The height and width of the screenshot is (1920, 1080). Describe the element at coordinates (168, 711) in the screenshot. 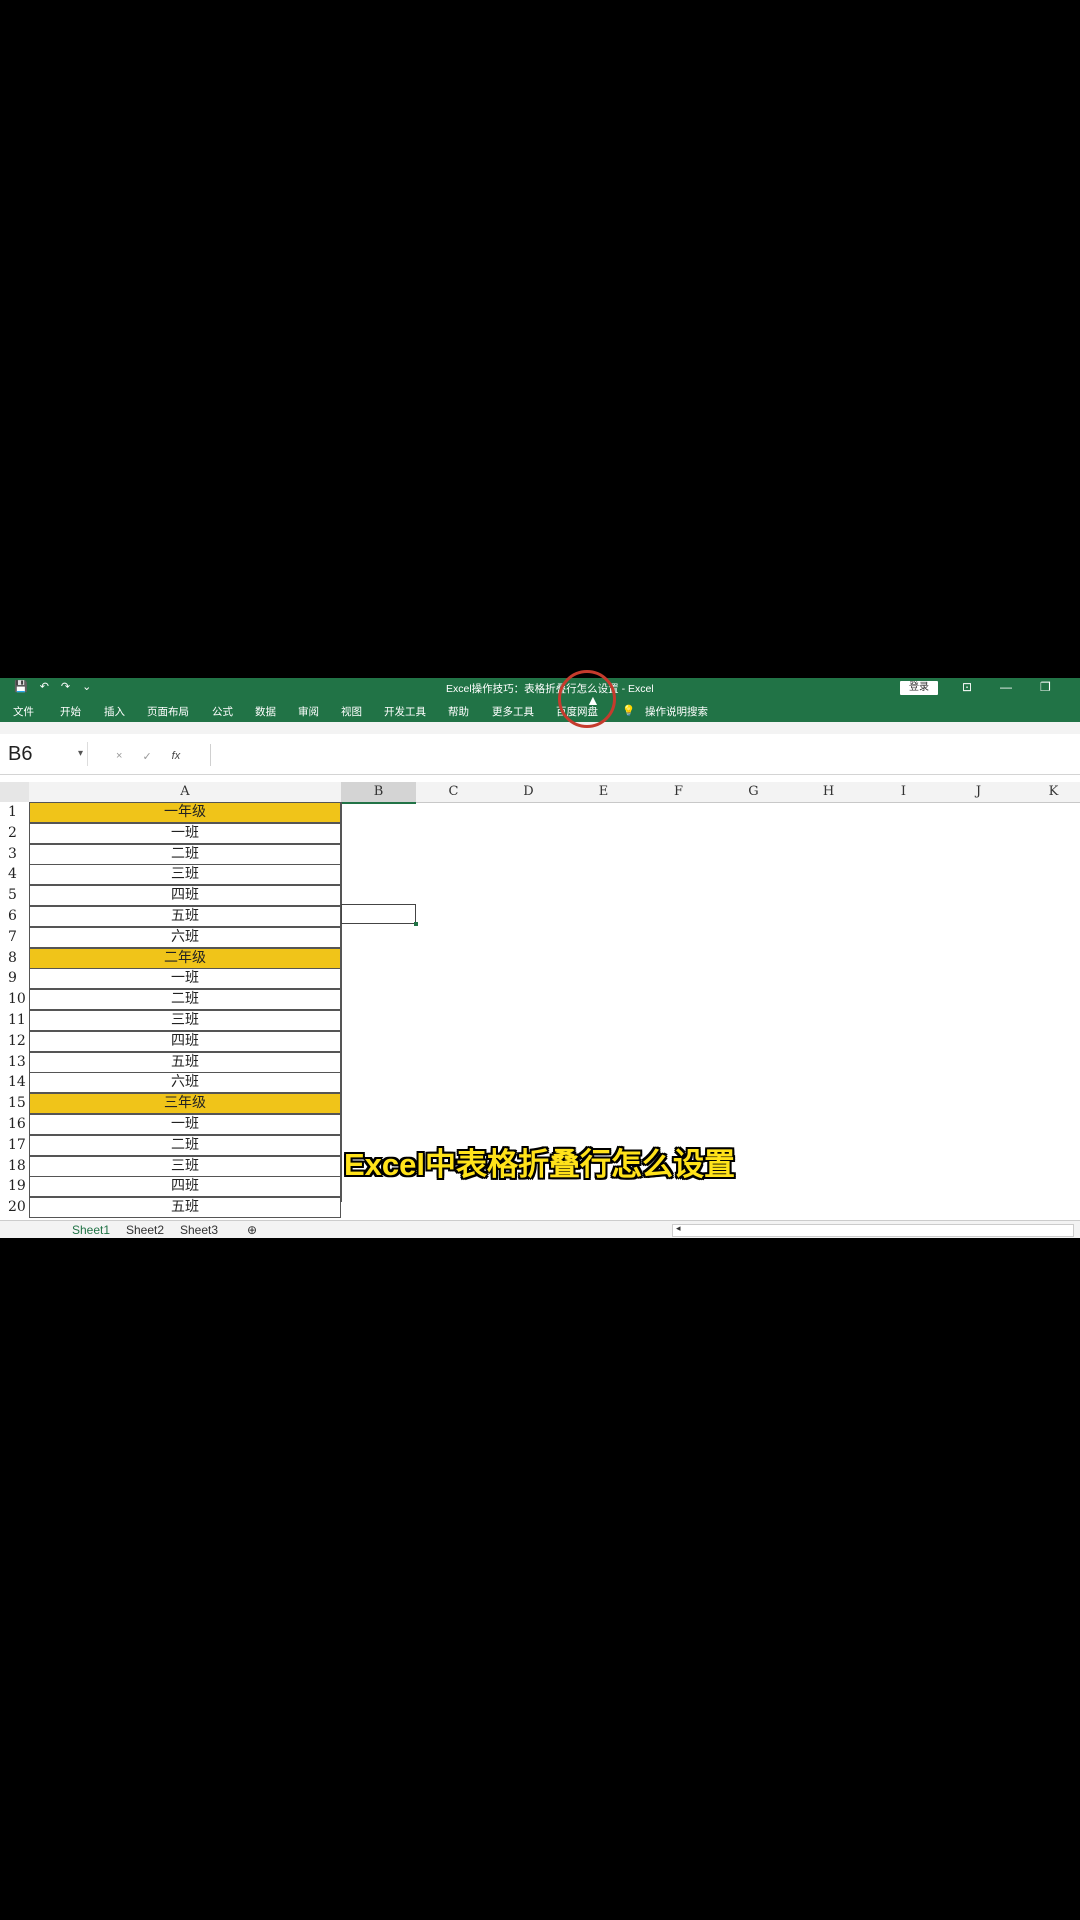

I see `tab-page-layout: 页面布局` at that location.